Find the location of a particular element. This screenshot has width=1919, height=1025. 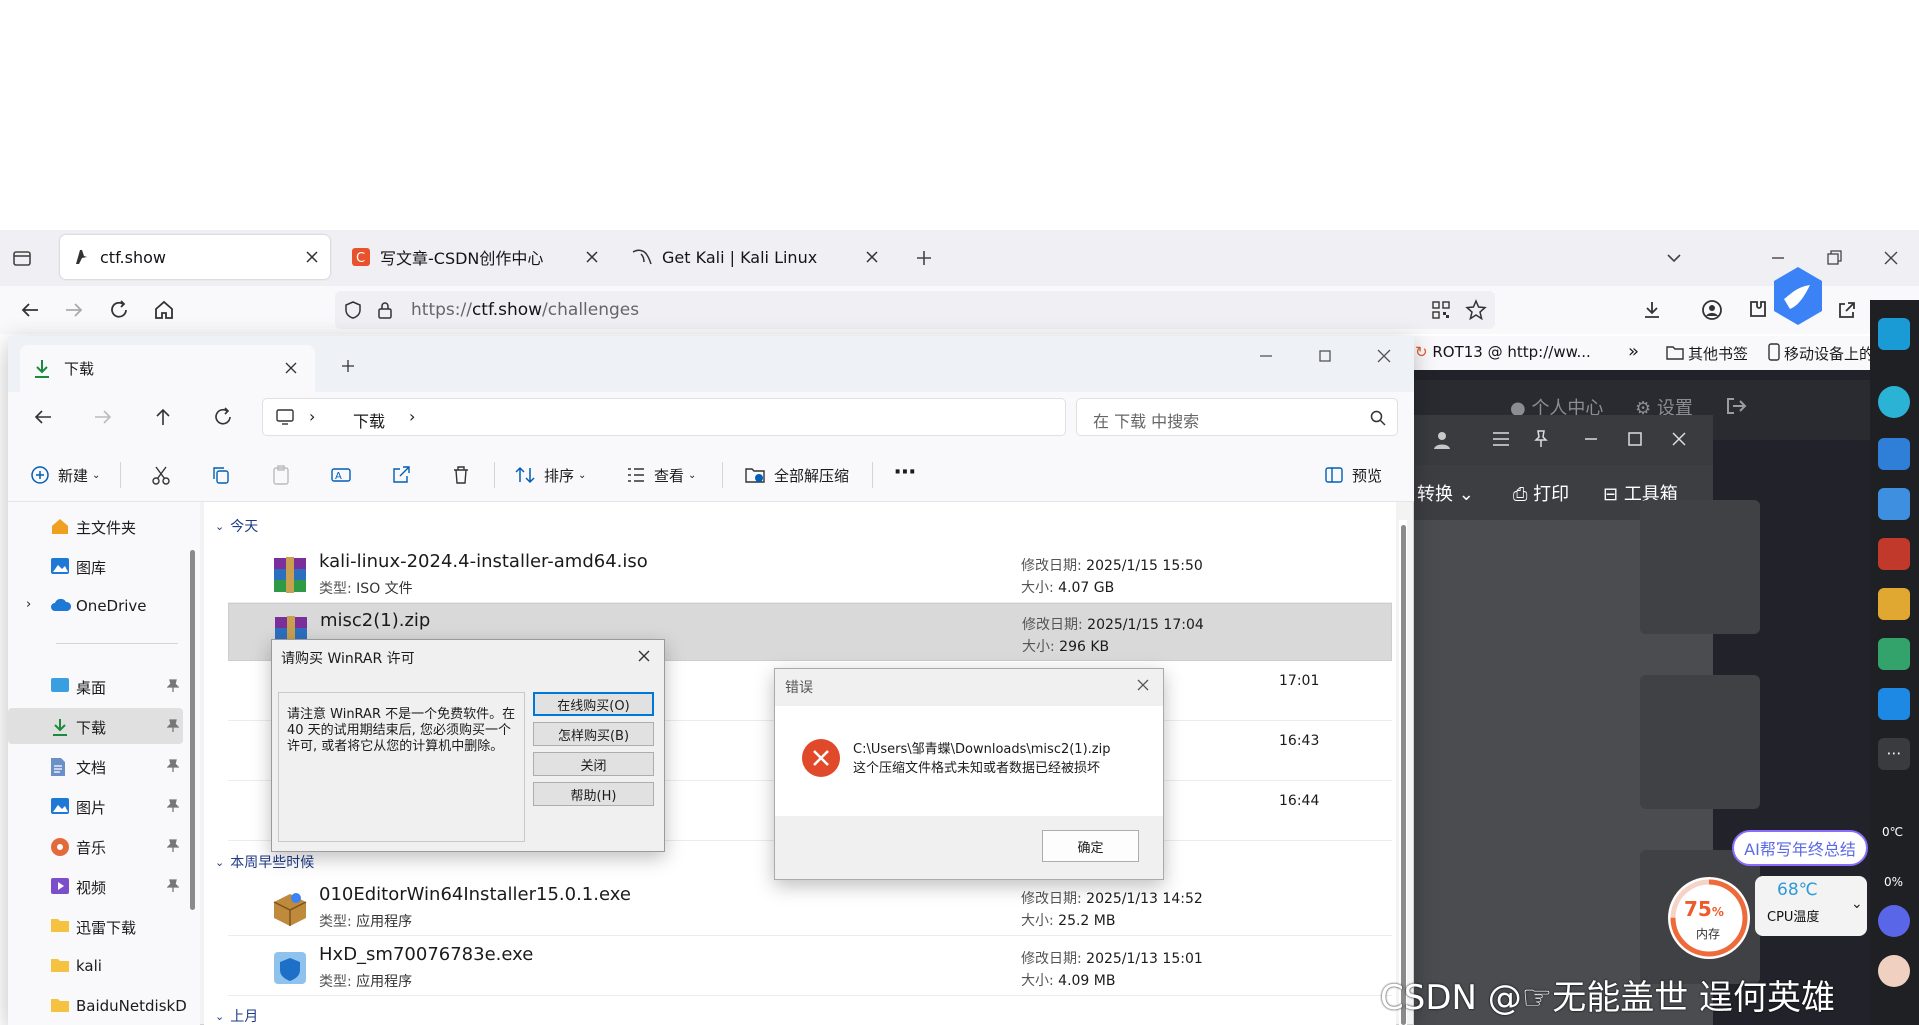

home-icon is located at coordinates (164, 310).